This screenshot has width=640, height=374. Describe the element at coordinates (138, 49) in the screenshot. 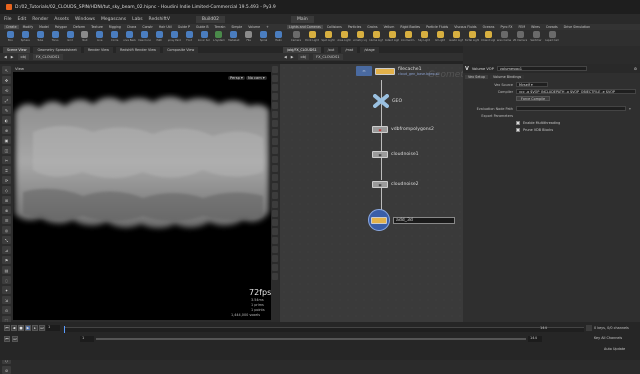

I see `tab-redshift-render-view: Redshift Render View` at that location.